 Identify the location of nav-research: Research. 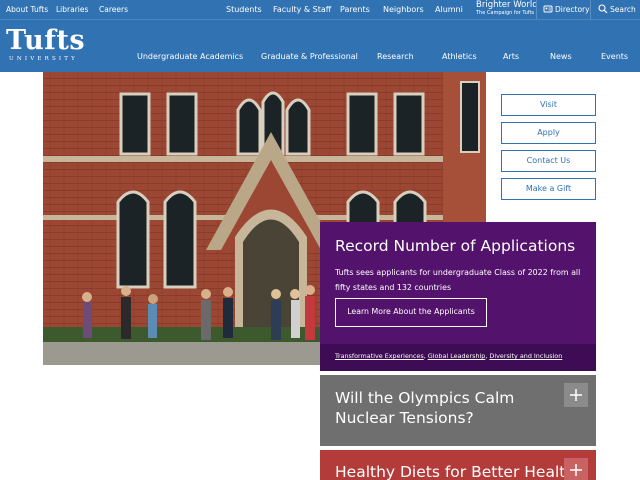
(395, 56).